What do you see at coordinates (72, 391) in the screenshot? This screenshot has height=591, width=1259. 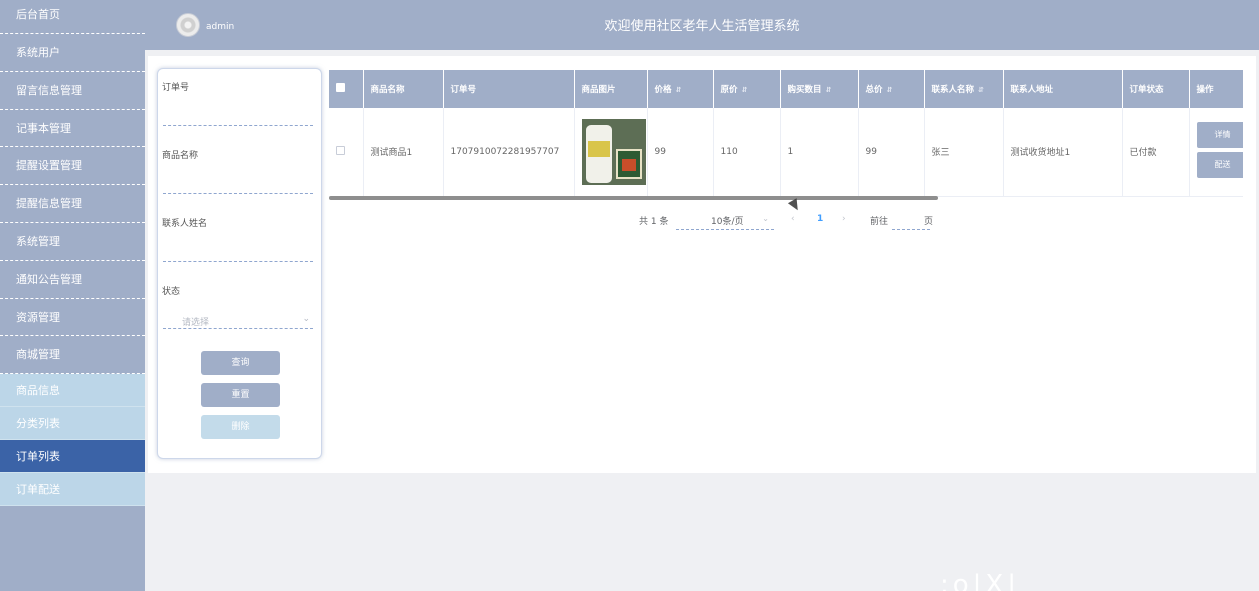 I see `sidebar-subitem-product-info: 商品信息` at bounding box center [72, 391].